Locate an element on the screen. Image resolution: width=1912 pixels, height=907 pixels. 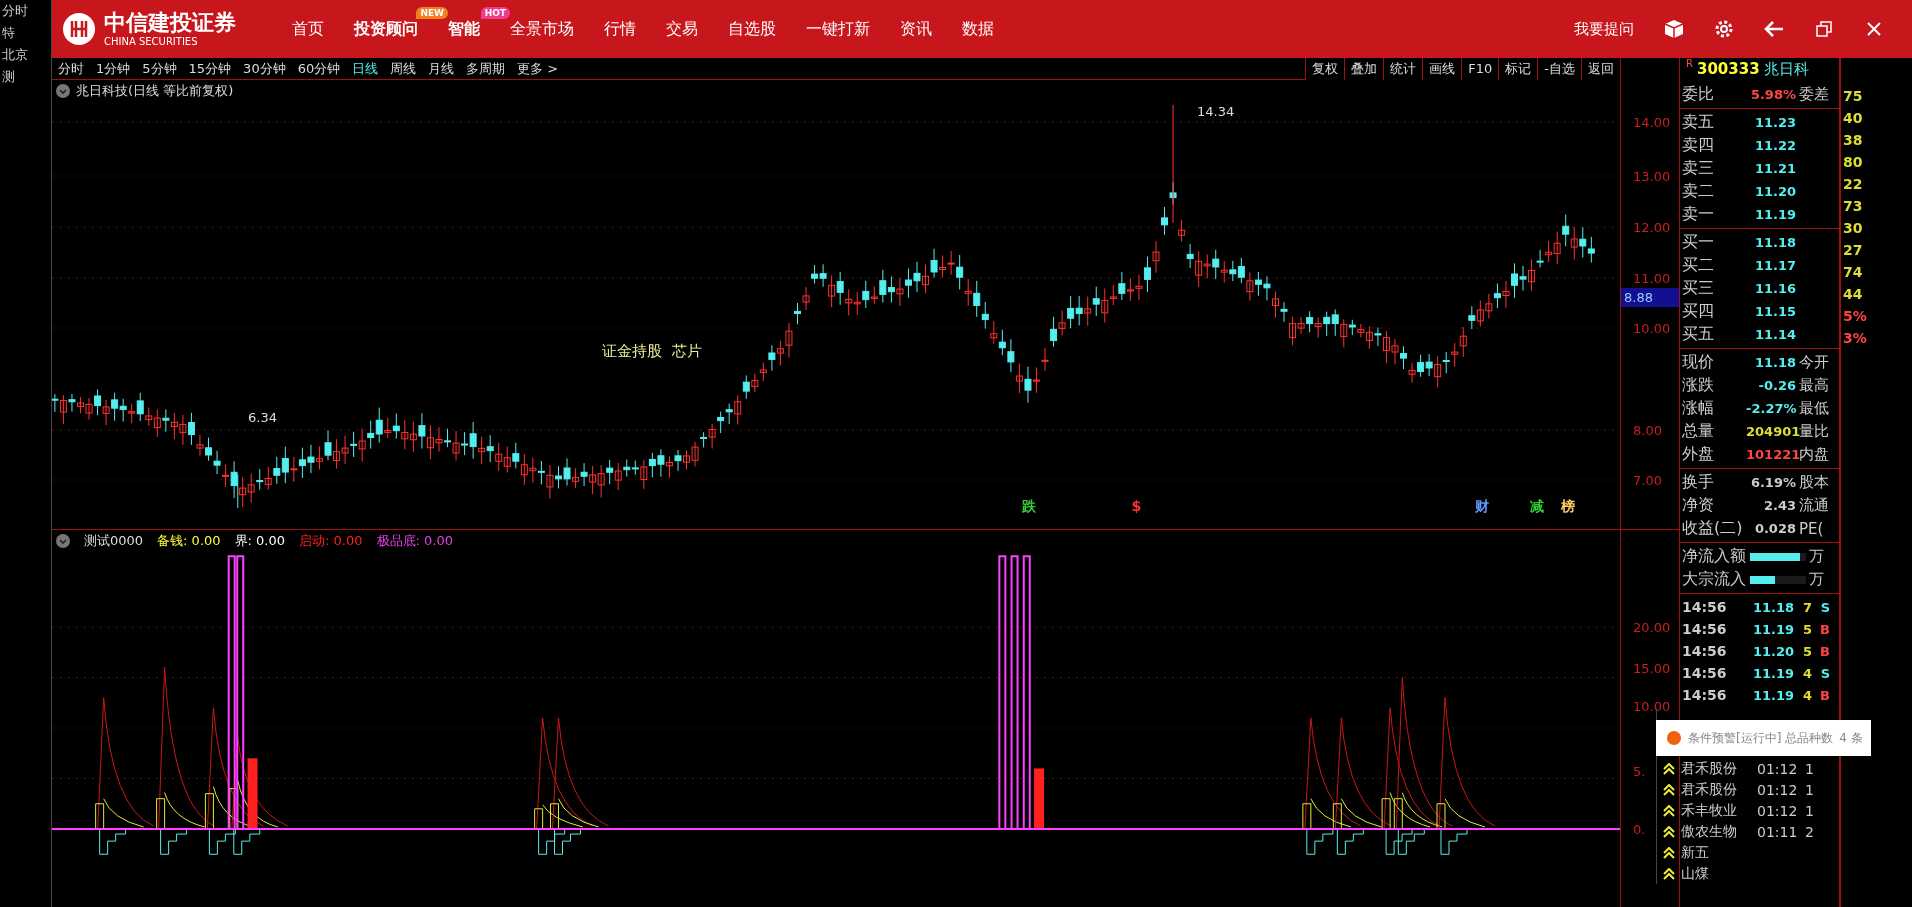
order-level-label: 买五 is located at coordinates (1698, 334).